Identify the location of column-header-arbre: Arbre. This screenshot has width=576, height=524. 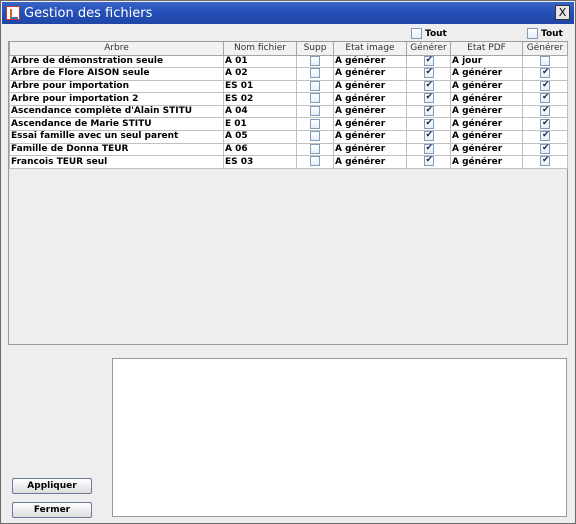
(116, 49).